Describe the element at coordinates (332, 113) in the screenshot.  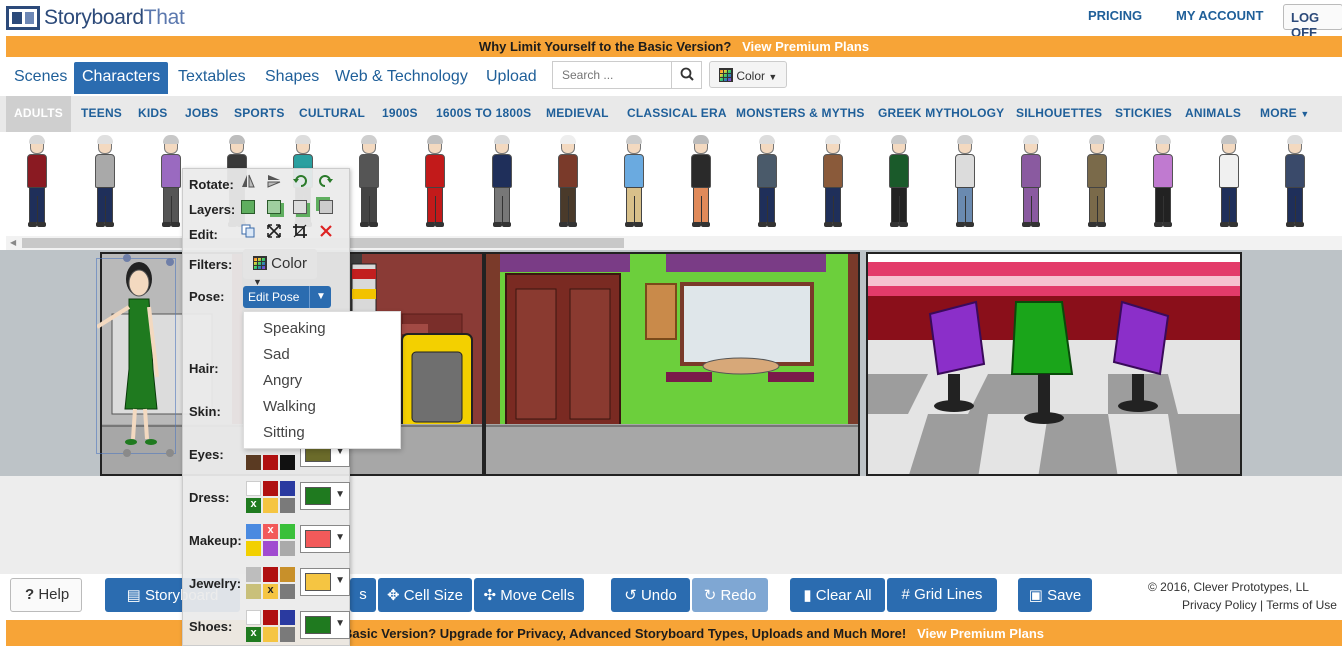
I see `category-cultural: CULTURAL` at that location.